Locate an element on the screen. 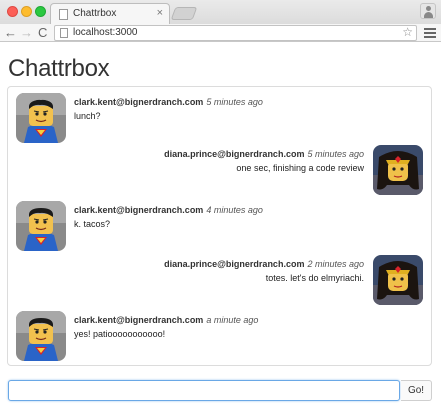  url-text: localhost:3000 is located at coordinates (105, 32).